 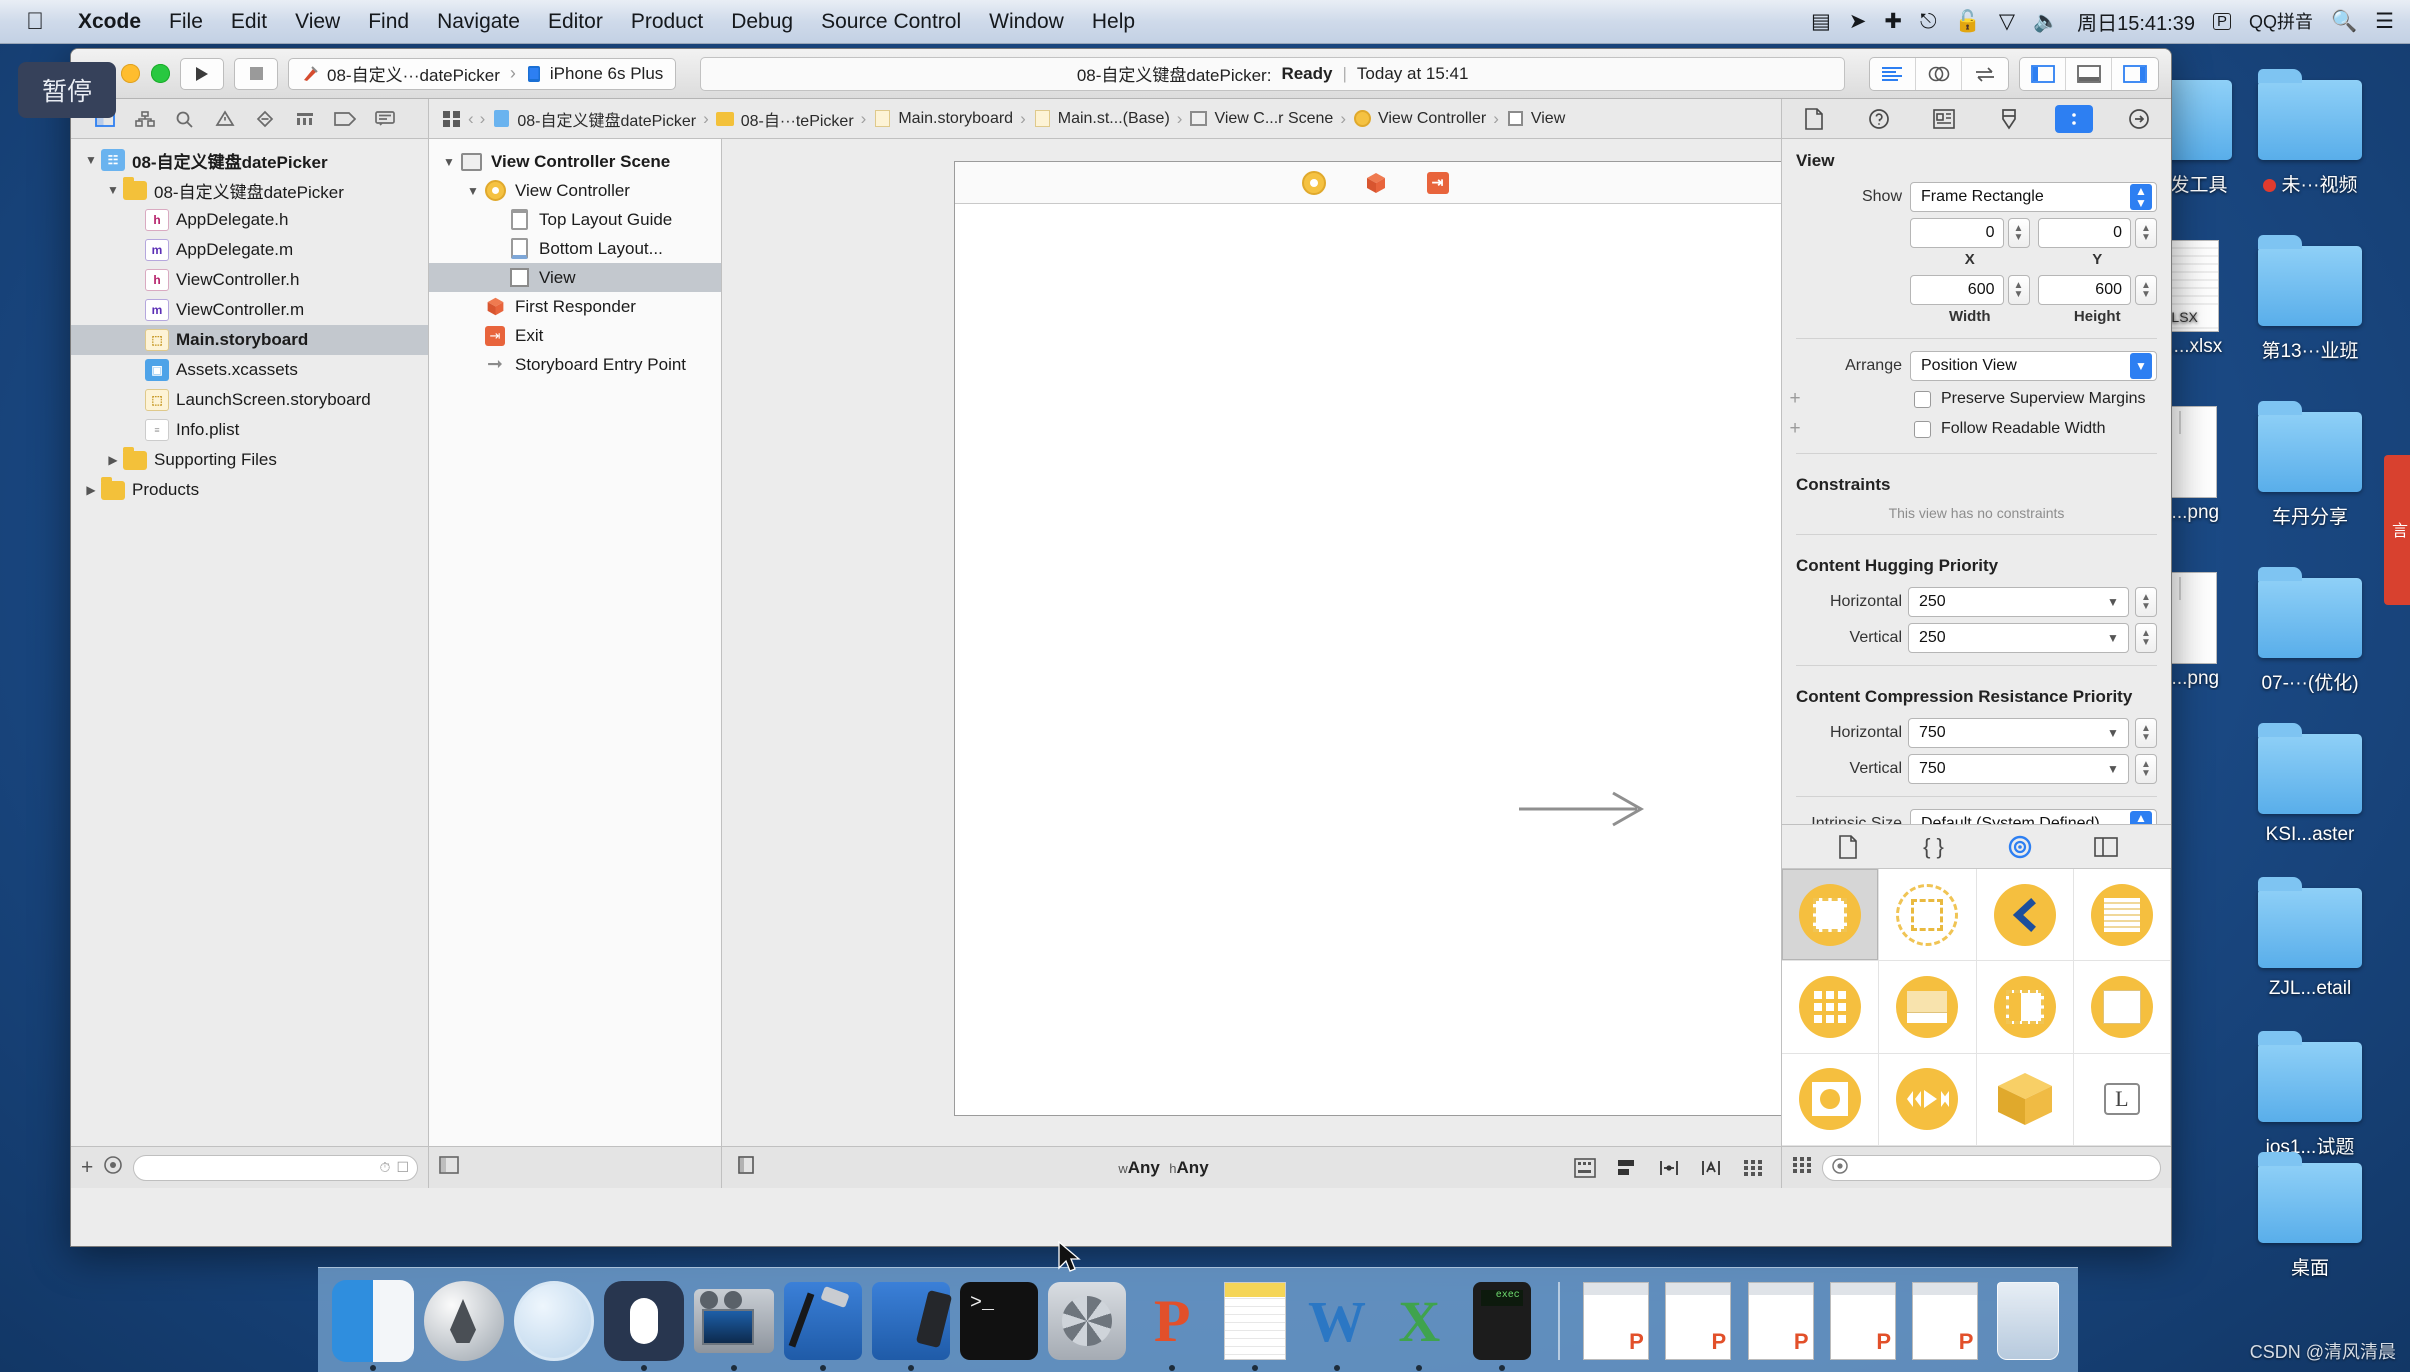 I want to click on menu-item-xcode: Xcode, so click(x=109, y=22).